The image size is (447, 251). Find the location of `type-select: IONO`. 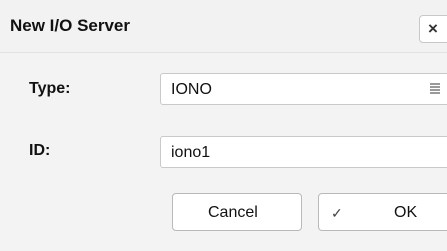

type-select: IONO is located at coordinates (303, 89).